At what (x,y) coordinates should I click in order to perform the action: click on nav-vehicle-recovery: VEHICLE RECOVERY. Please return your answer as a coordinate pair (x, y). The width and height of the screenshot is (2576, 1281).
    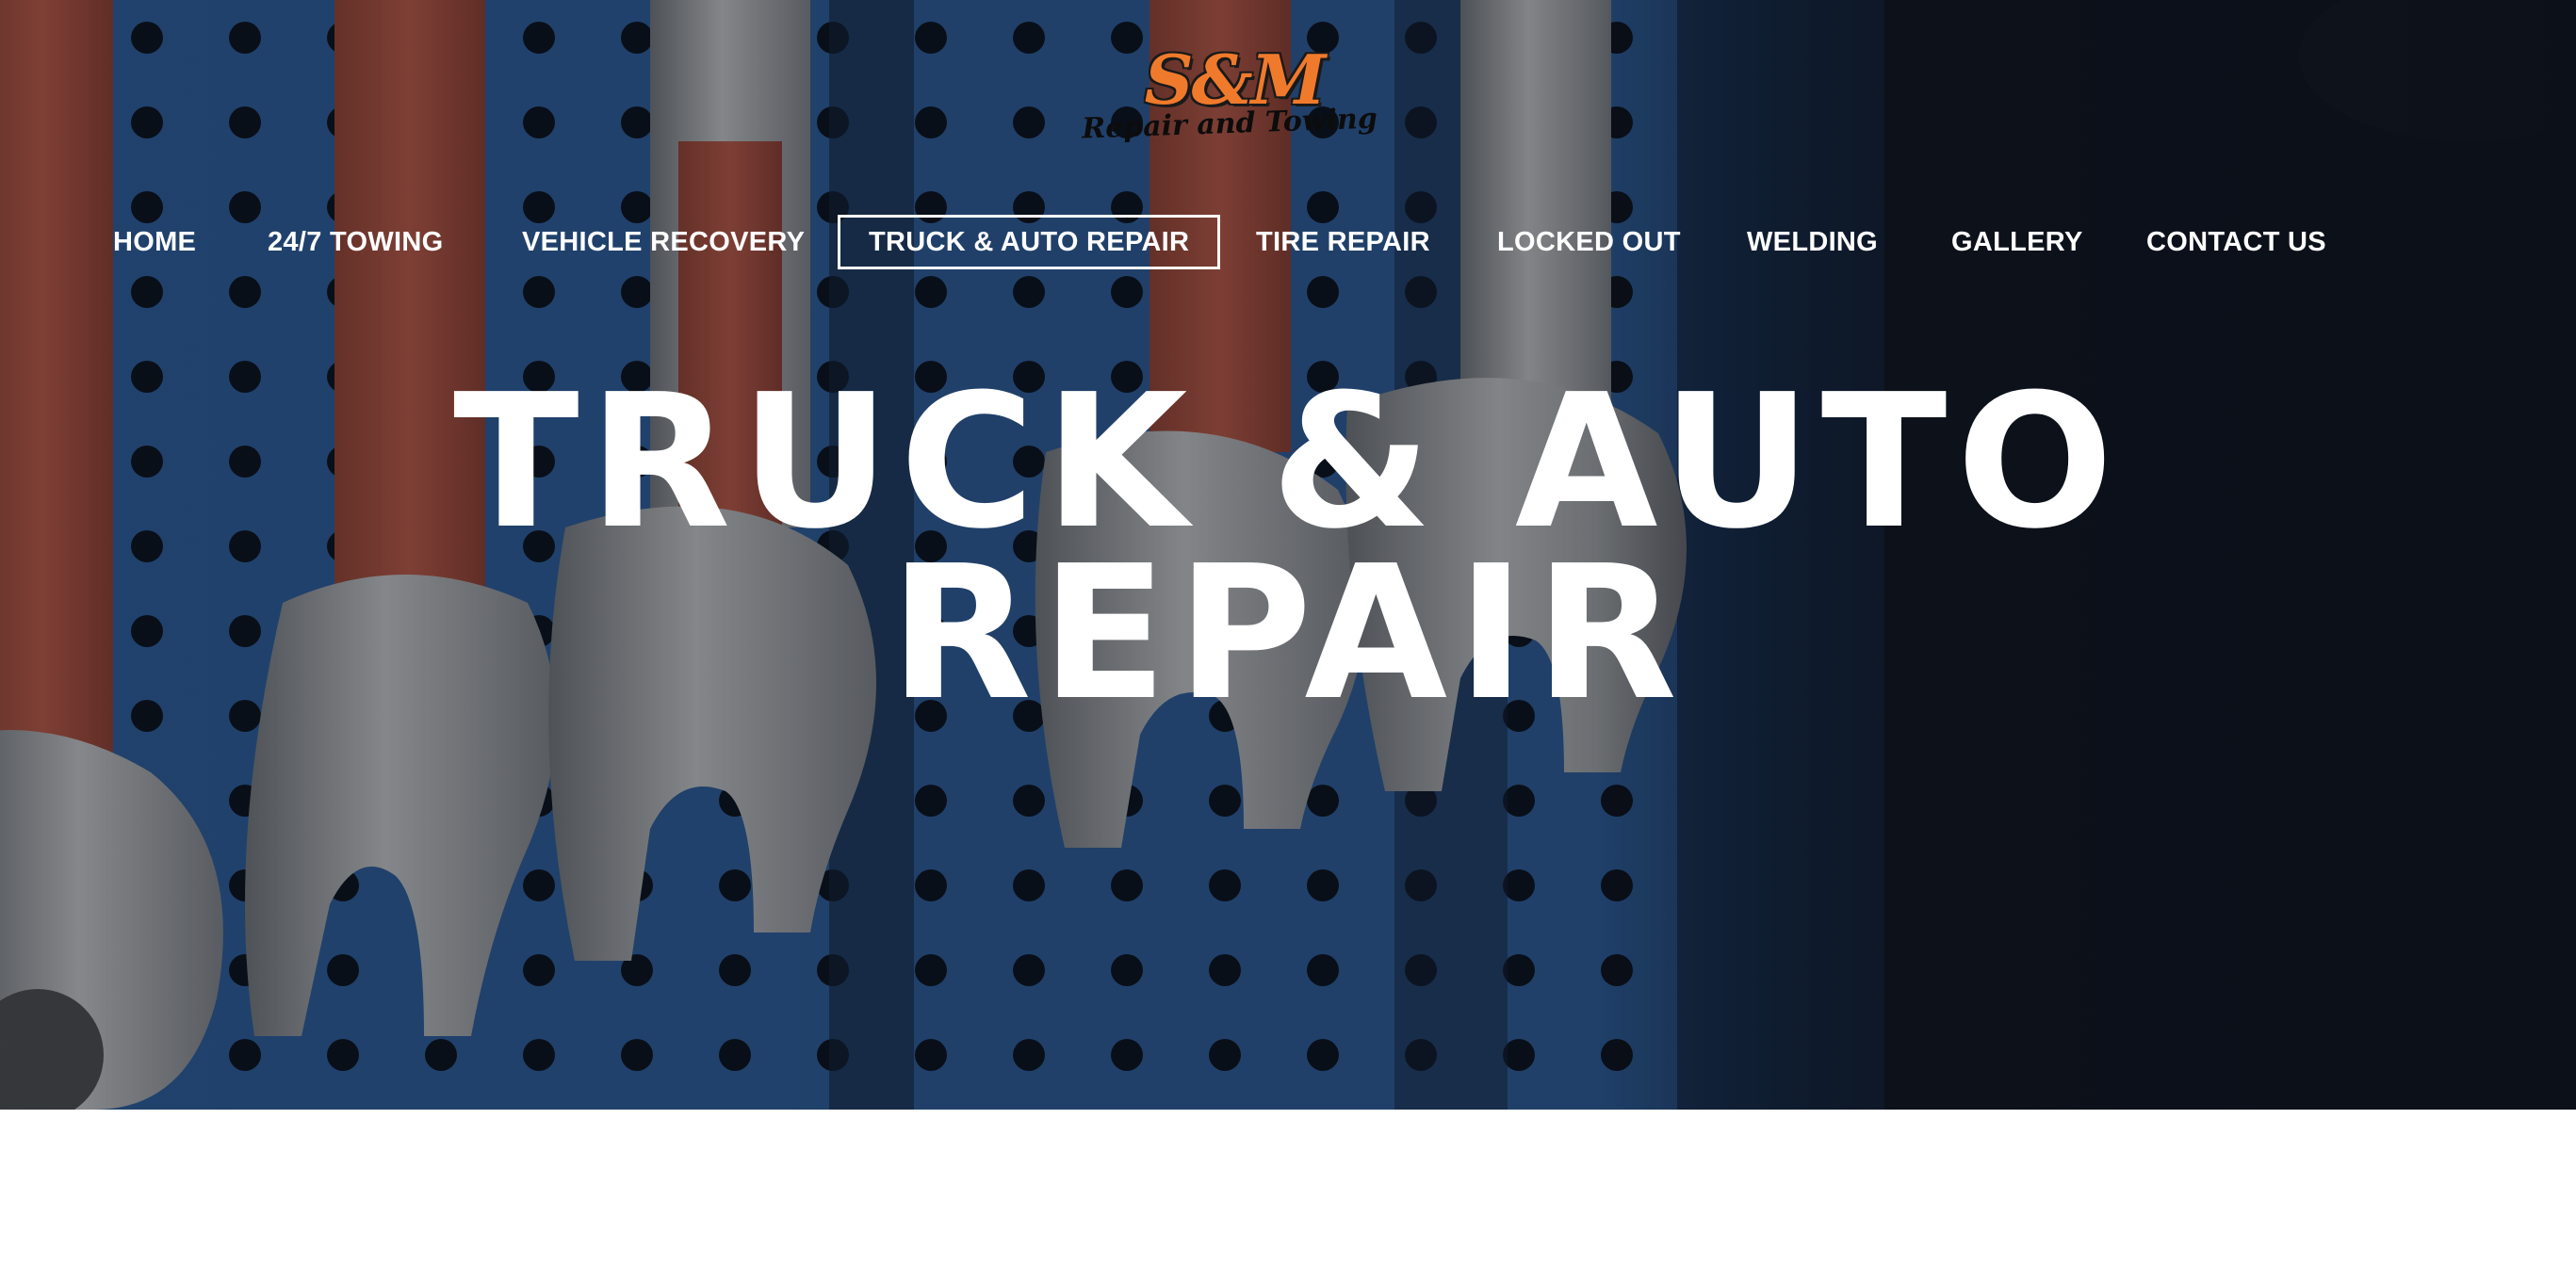
    Looking at the image, I should click on (663, 242).